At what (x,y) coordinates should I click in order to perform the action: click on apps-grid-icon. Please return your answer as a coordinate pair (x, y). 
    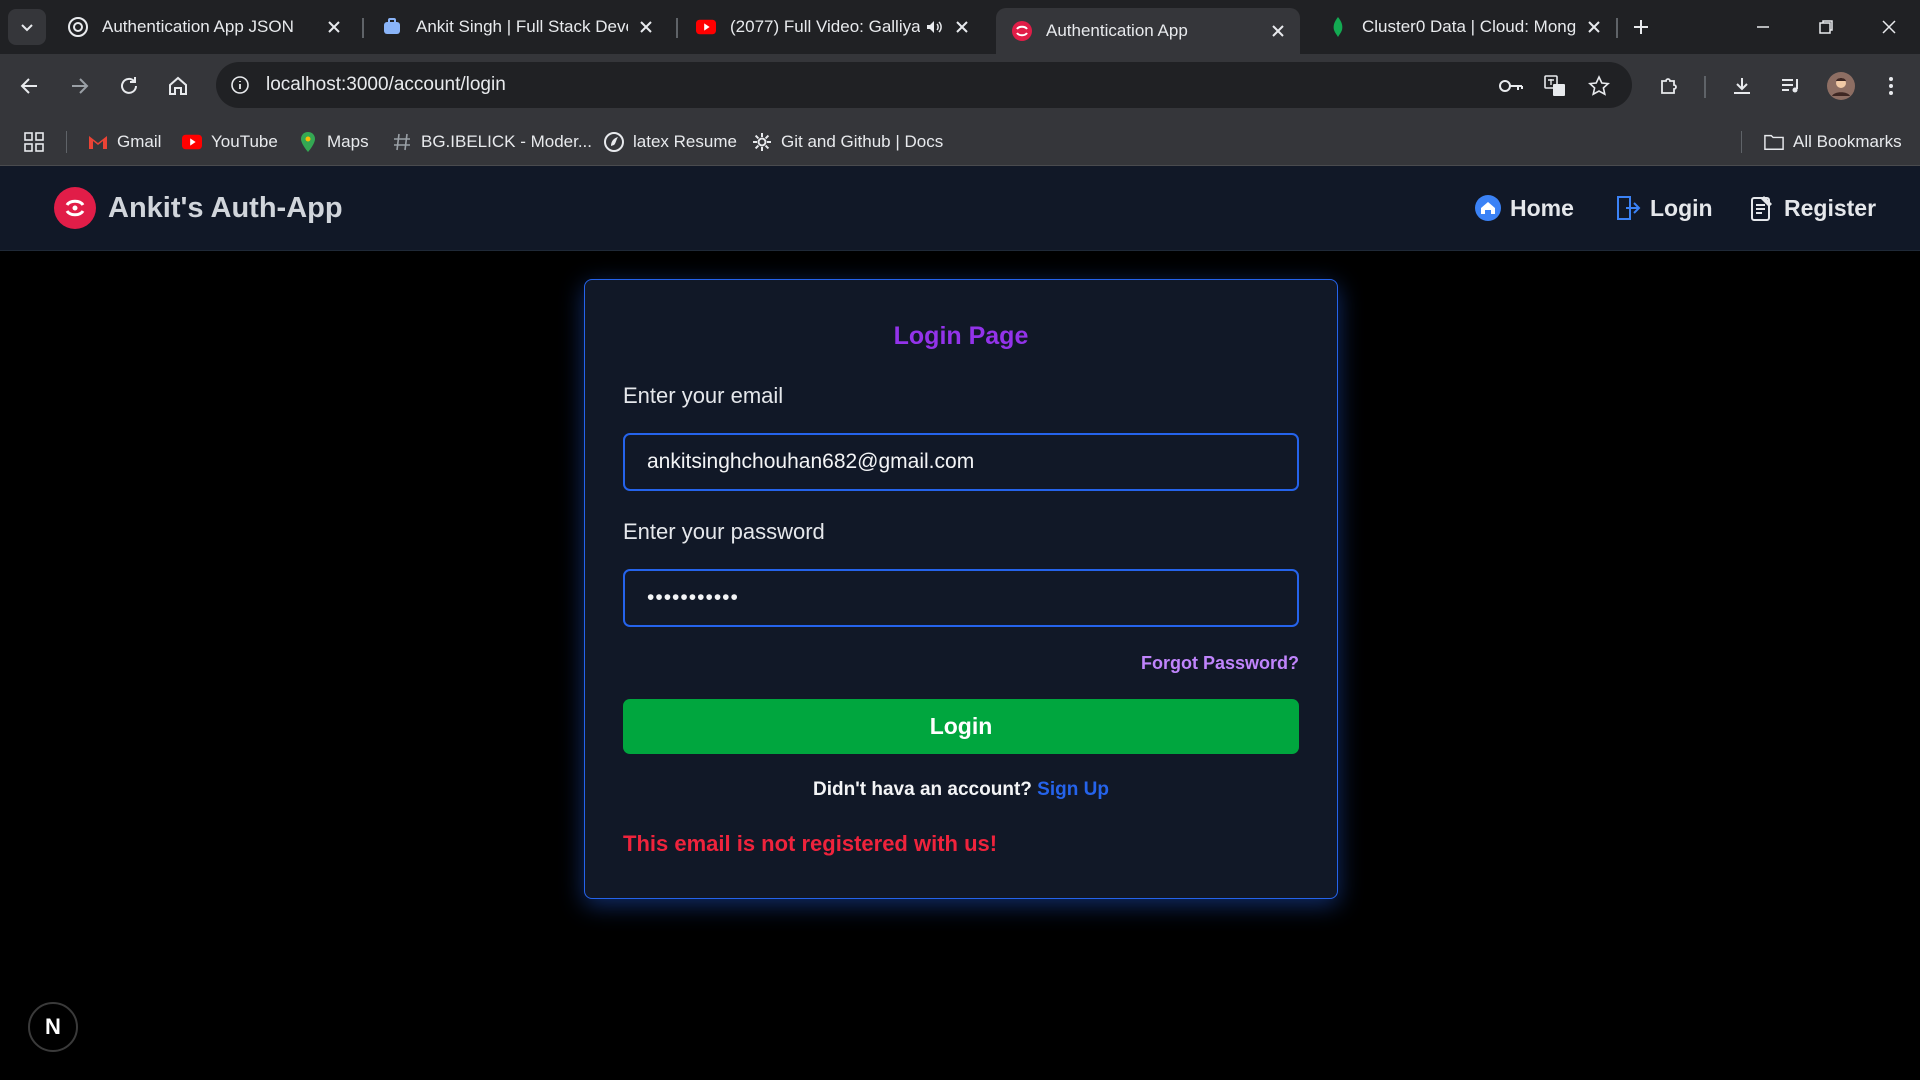
    Looking at the image, I should click on (34, 142).